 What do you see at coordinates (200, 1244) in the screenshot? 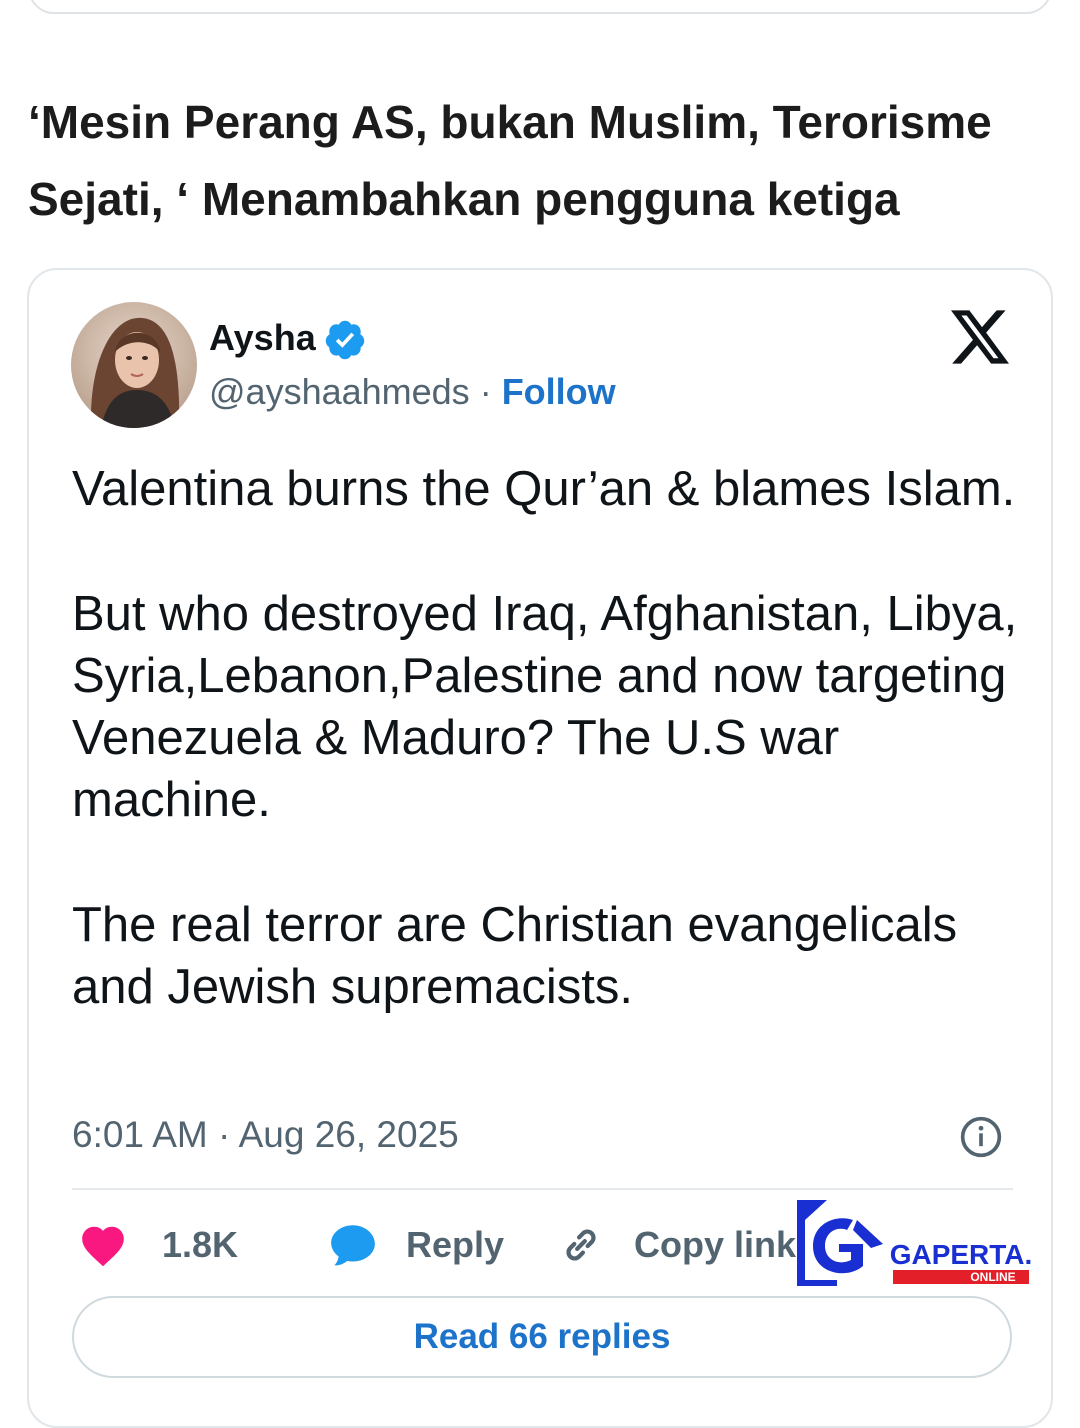
I see `like-count: 1.8K` at bounding box center [200, 1244].